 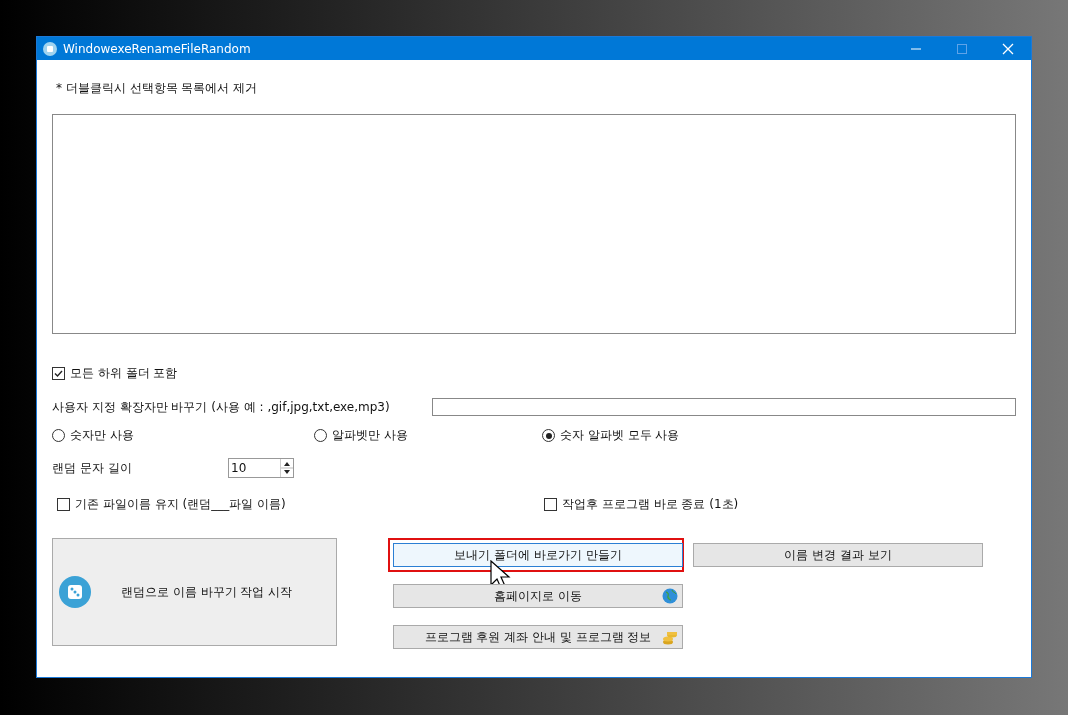 What do you see at coordinates (194, 592) in the screenshot?
I see `start-button: 랜덤으로 이름 바꾸기 작업 시작` at bounding box center [194, 592].